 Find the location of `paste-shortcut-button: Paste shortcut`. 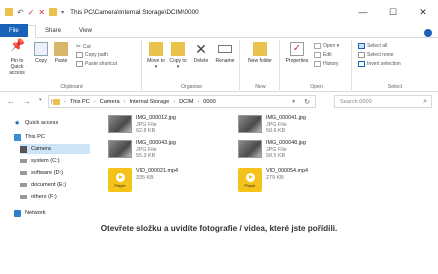

paste-shortcut-button: Paste shortcut is located at coordinates (96, 64).